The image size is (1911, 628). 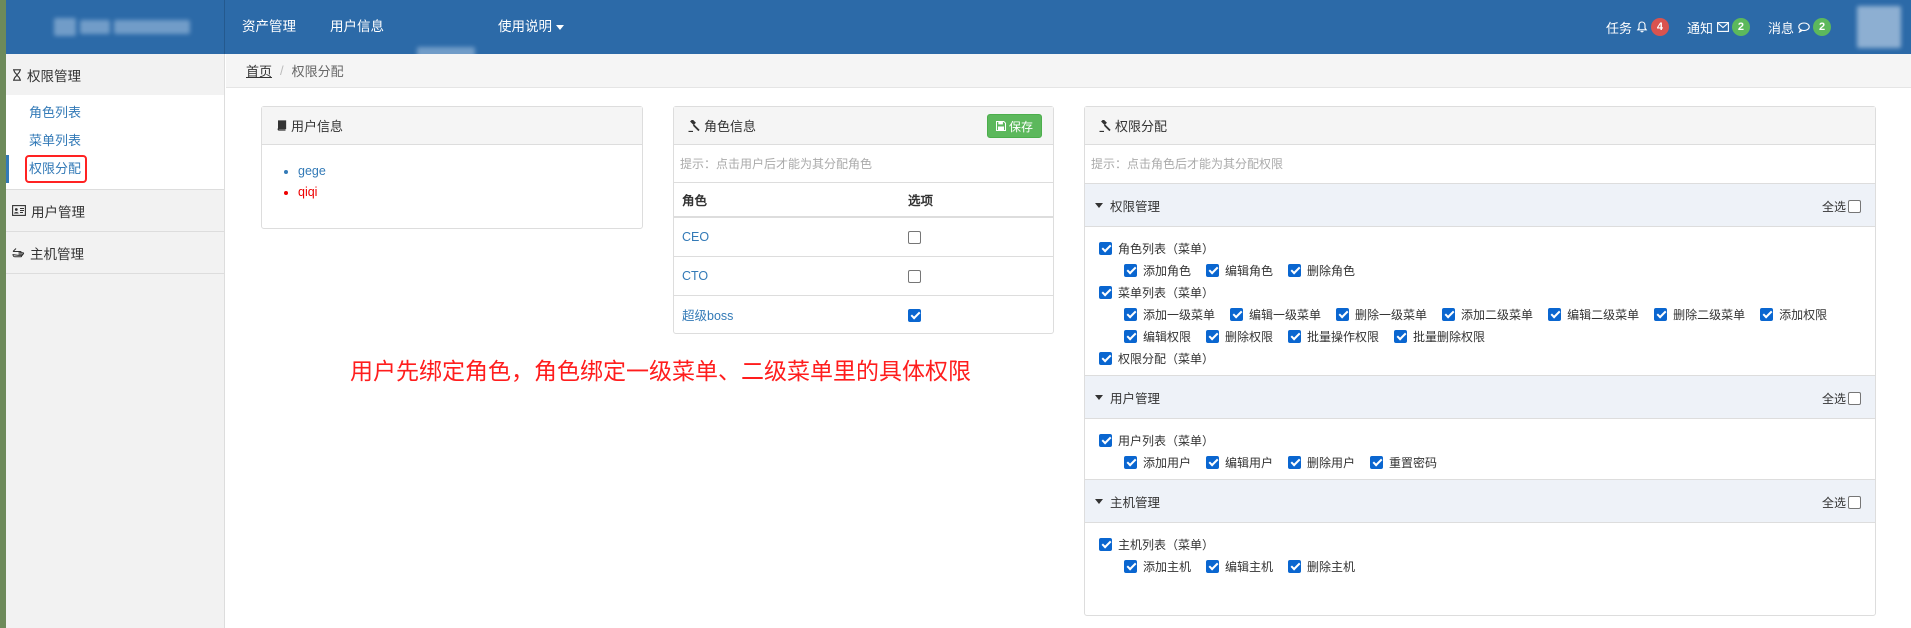 I want to click on save-button: 保存, so click(x=1014, y=126).